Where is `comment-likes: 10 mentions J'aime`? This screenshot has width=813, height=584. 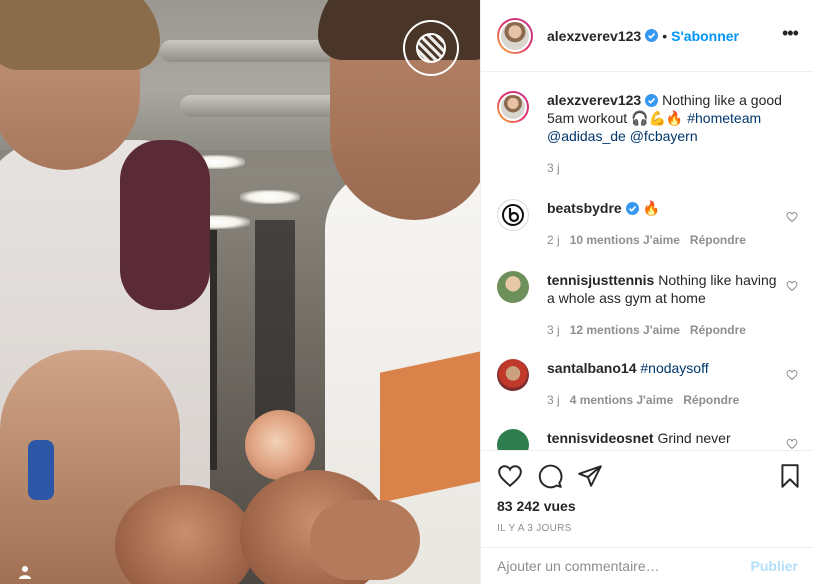
comment-likes: 10 mentions J'aime is located at coordinates (625, 240).